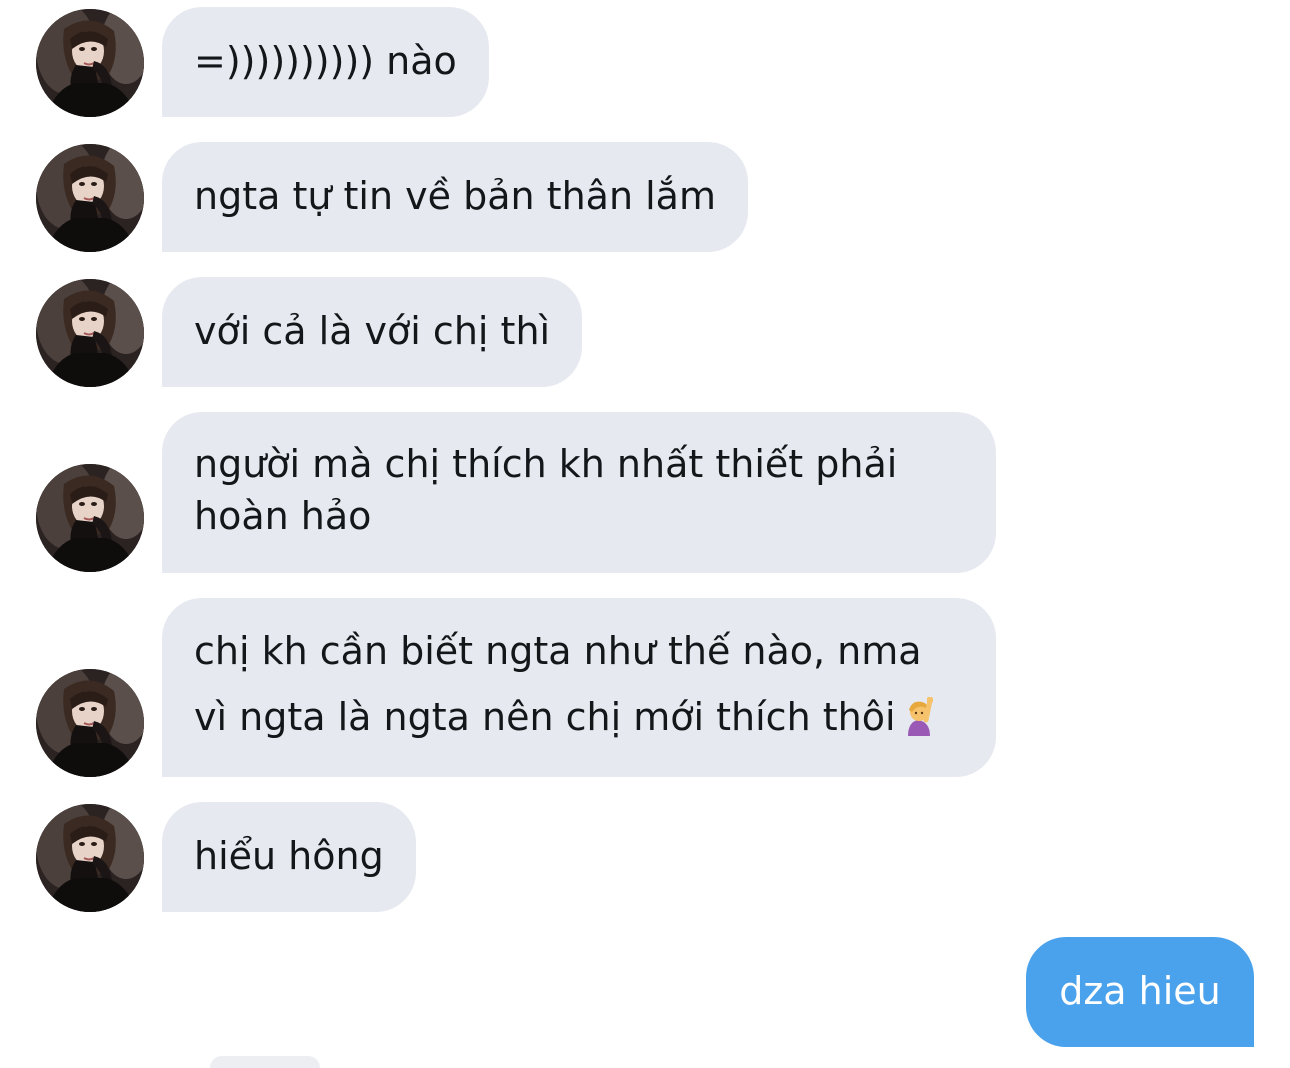 The height and width of the screenshot is (1068, 1290). I want to click on message-text: dza hieu, so click(1140, 991).